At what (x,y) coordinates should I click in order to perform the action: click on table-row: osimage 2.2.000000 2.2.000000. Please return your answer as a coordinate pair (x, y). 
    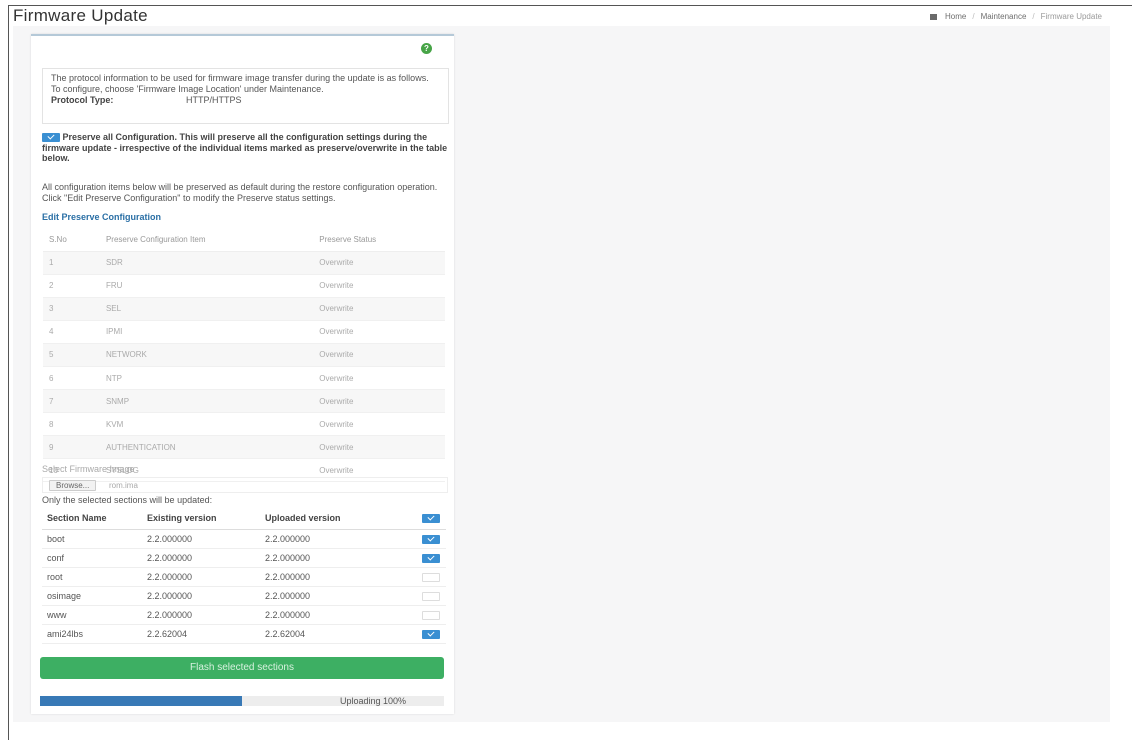
    Looking at the image, I should click on (244, 596).